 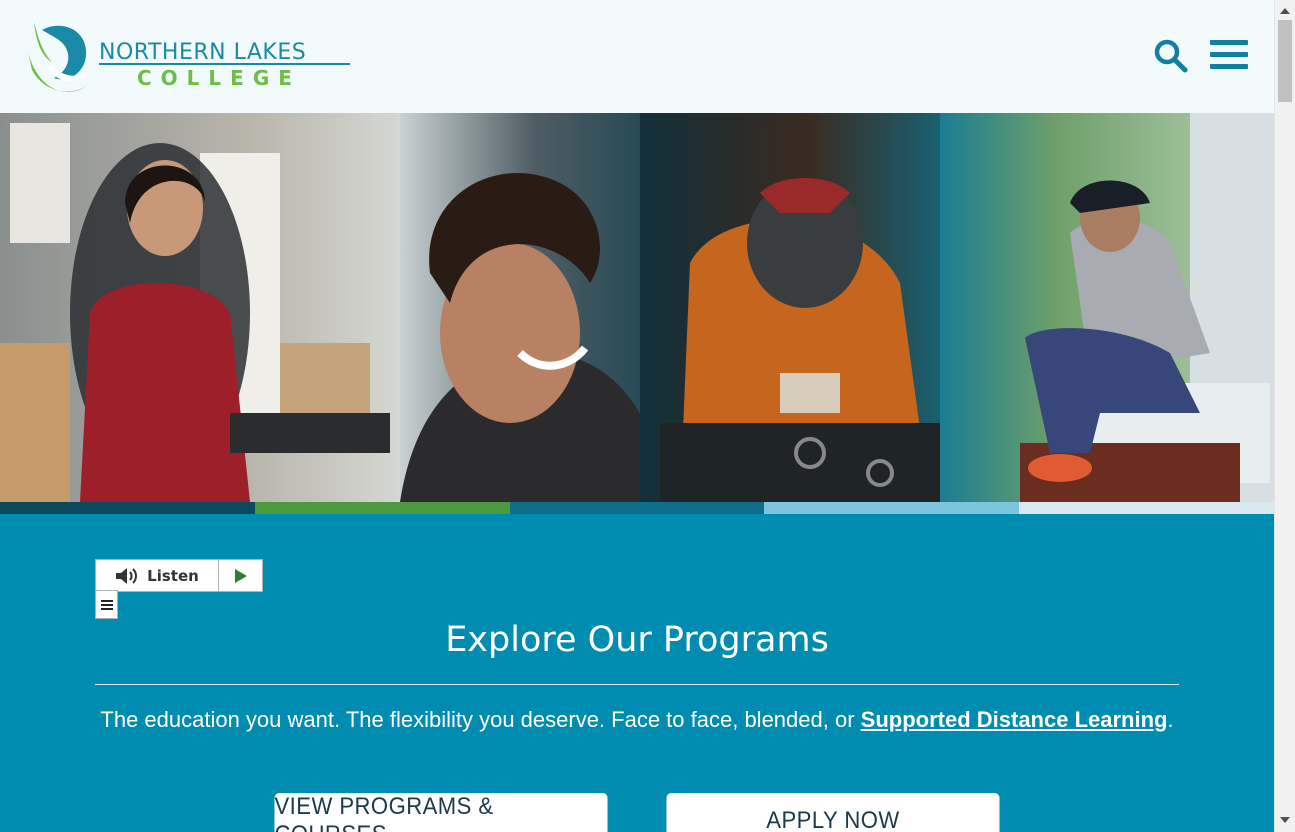 What do you see at coordinates (1285, 61) in the screenshot?
I see `scroll-thumb` at bounding box center [1285, 61].